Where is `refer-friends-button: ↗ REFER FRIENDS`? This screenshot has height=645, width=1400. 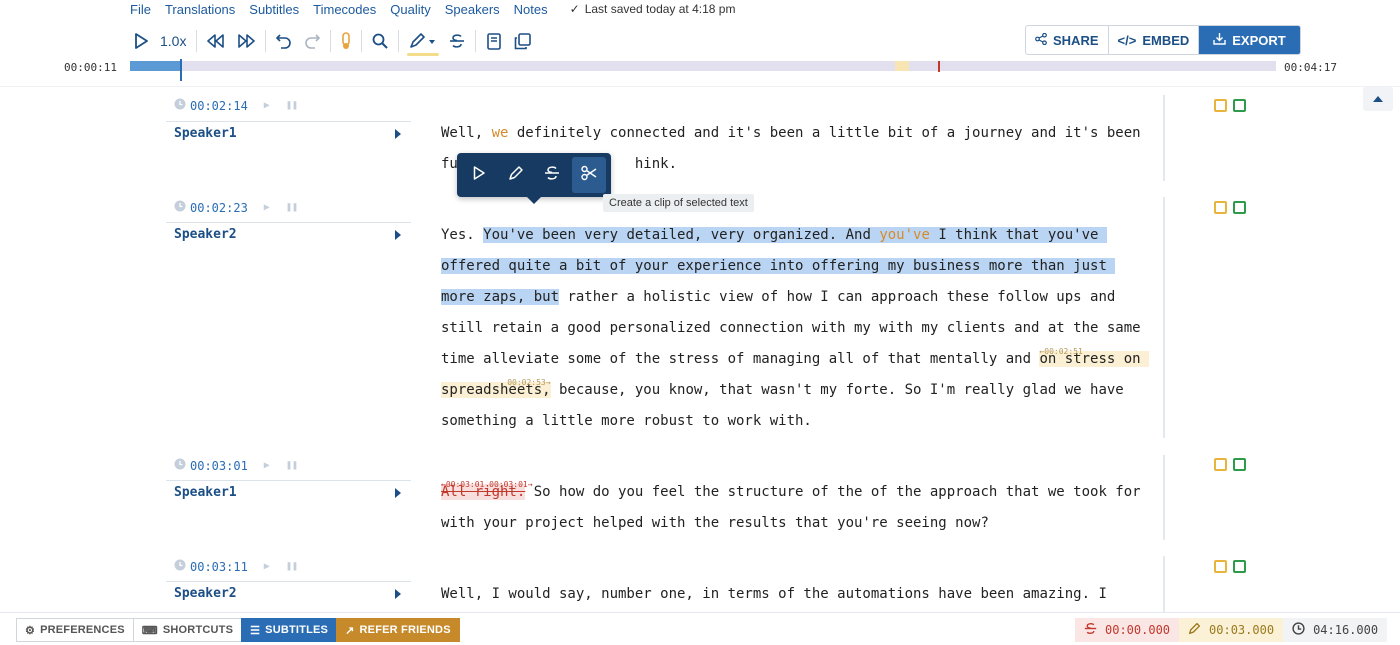 refer-friends-button: ↗ REFER FRIENDS is located at coordinates (398, 630).